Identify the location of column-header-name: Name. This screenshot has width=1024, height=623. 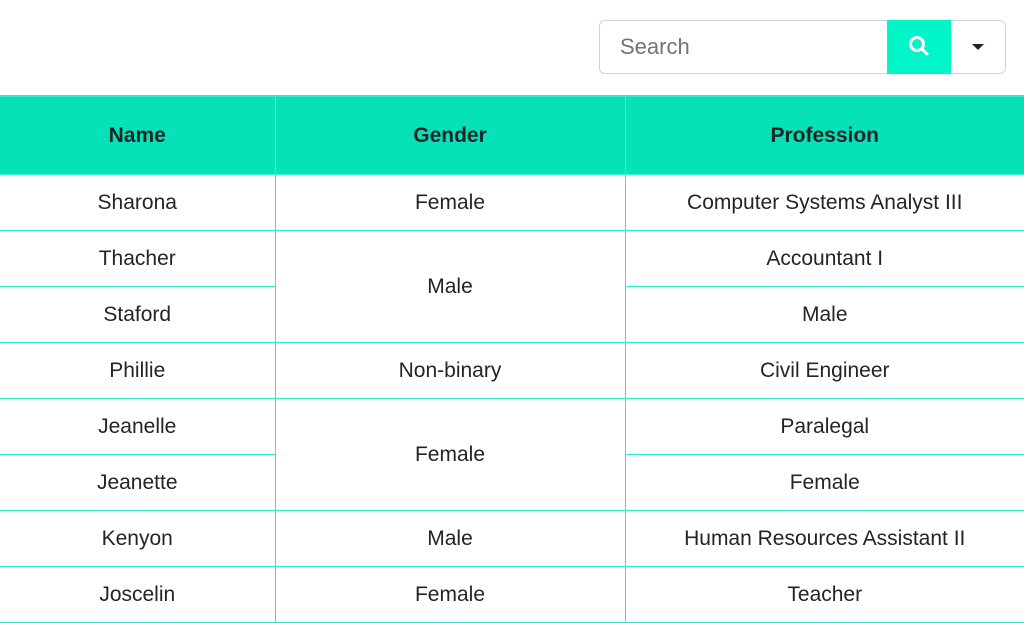
(138, 135).